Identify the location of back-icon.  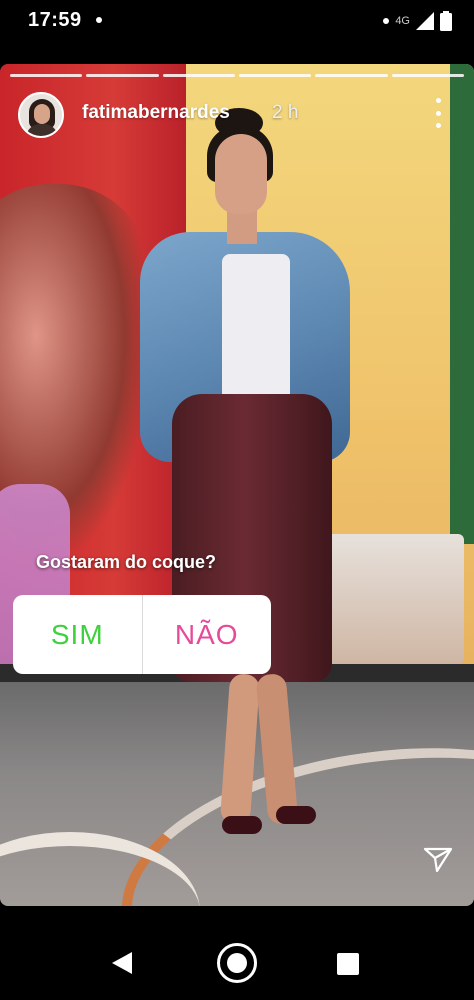
(122, 963).